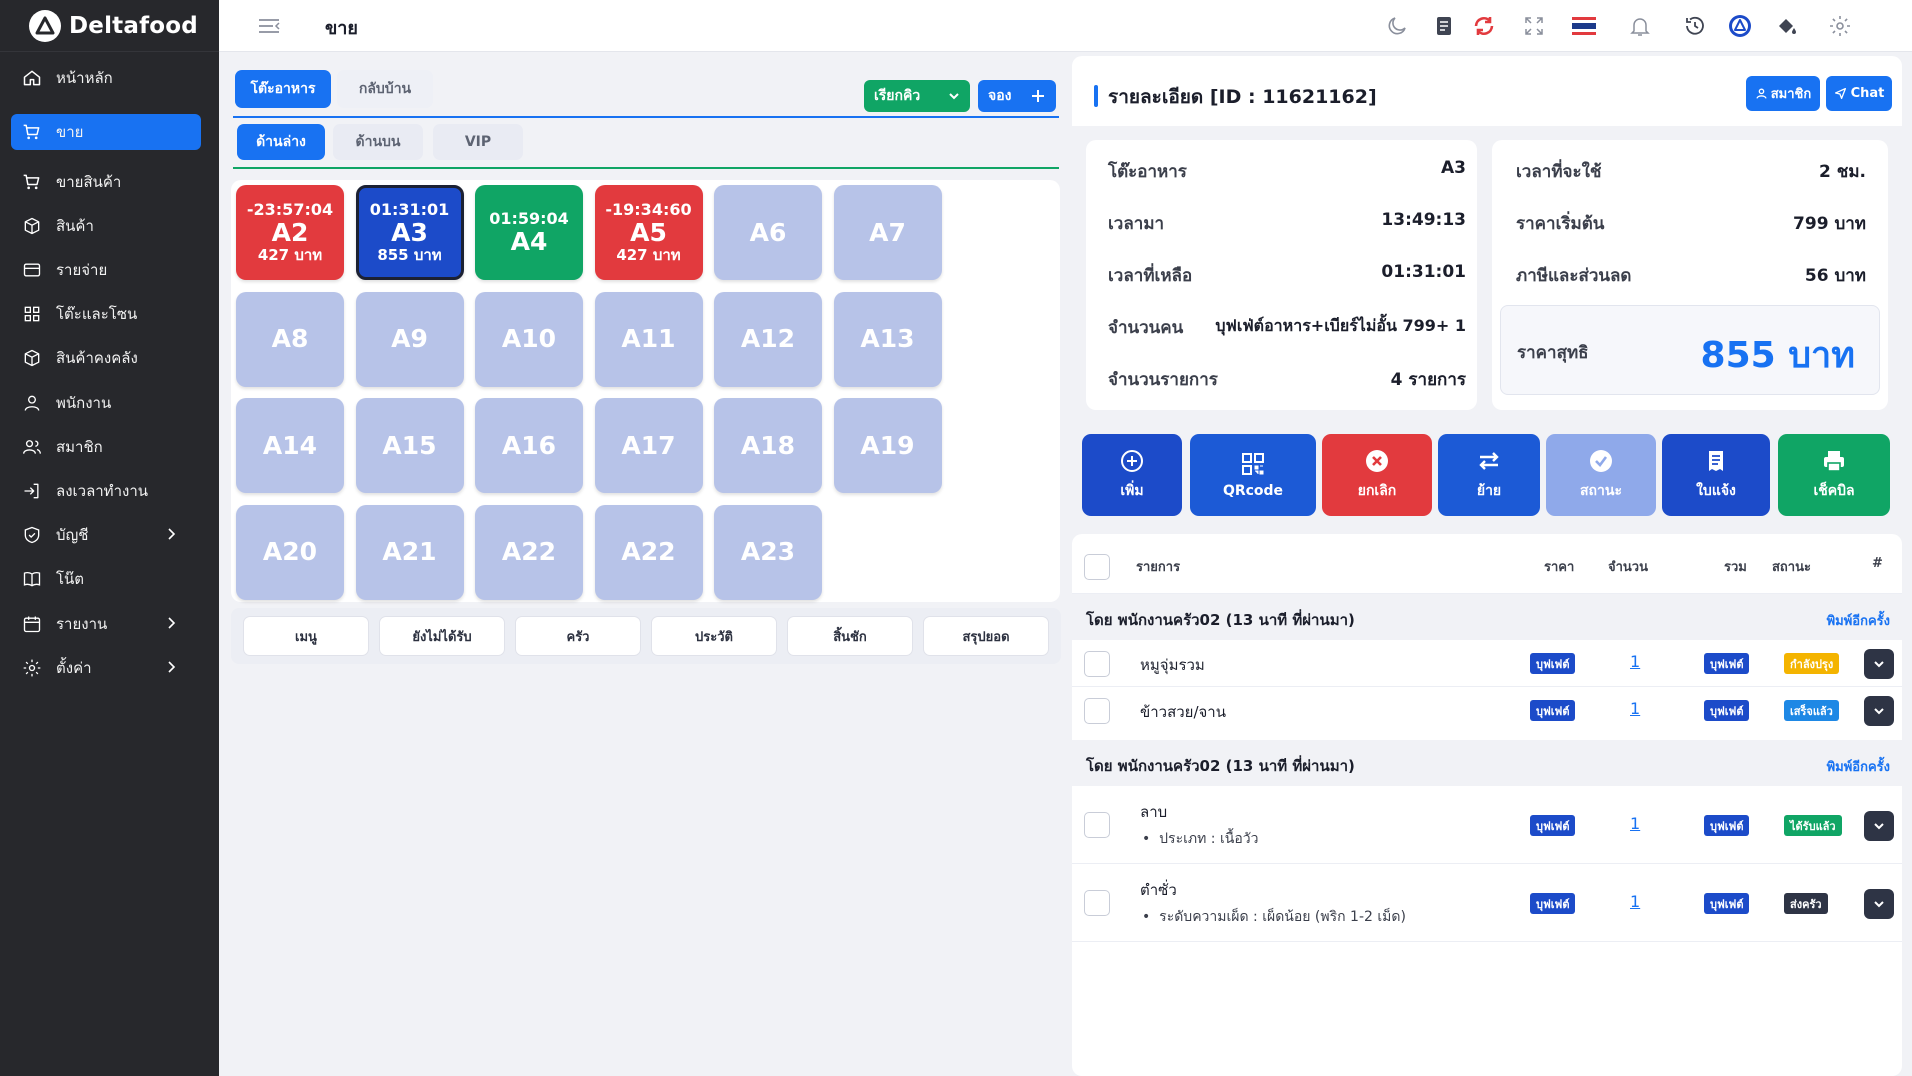  I want to click on table-card-a15: A15, so click(409, 445).